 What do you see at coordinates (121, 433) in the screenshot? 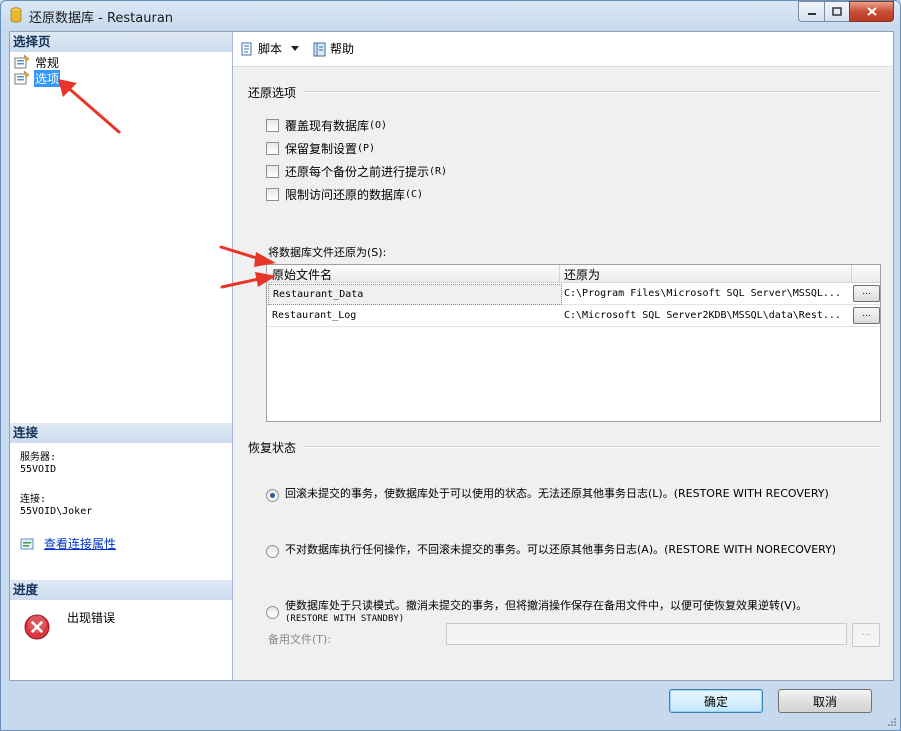
I see `connection-header: 连接` at bounding box center [121, 433].